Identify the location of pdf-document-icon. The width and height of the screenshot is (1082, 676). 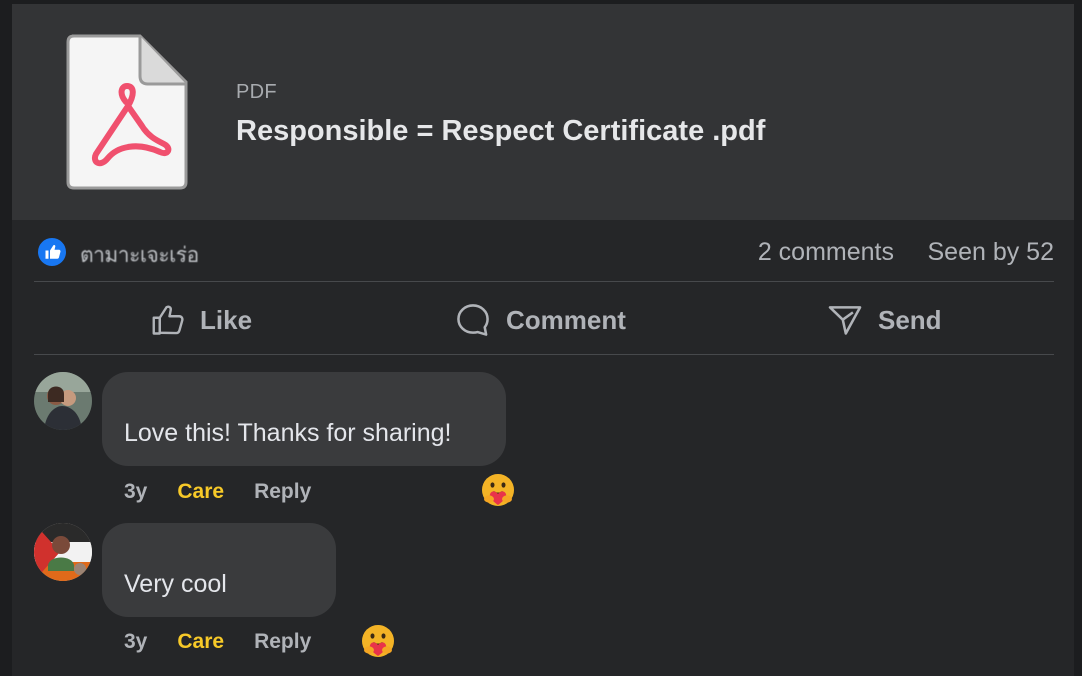
(127, 112).